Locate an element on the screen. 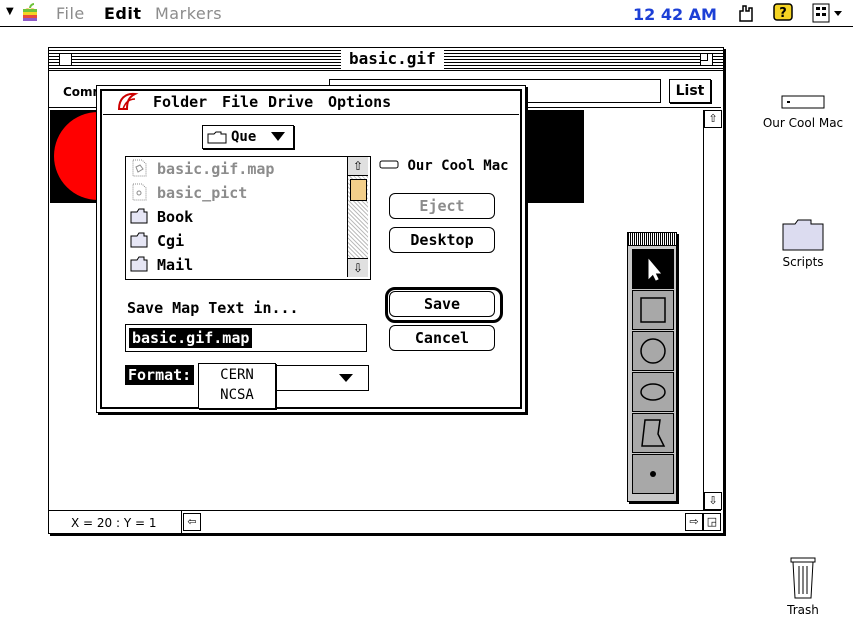  cancel-button: Cancel is located at coordinates (442, 338).